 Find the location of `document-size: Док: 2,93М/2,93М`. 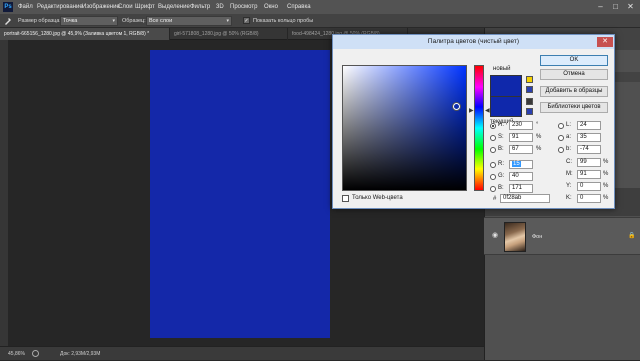

document-size: Док: 2,93М/2,93М is located at coordinates (80, 354).